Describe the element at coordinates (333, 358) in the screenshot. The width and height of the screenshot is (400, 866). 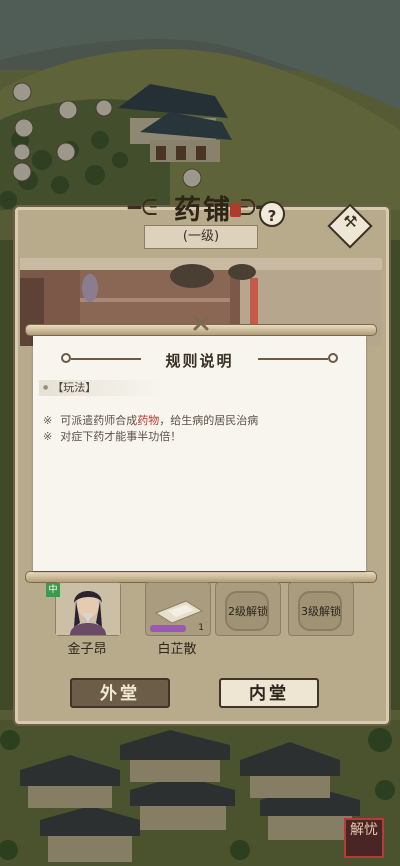
I see `rules-ornament-dot-right` at that location.